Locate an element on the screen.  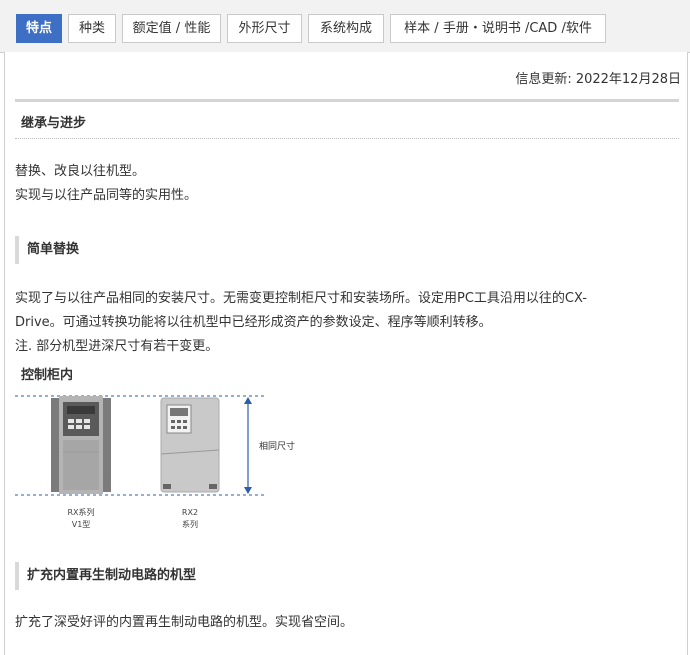
tab-catalog-manual-cad-software: 样本 / 手册・说明书 /CAD /软件 is located at coordinates (498, 28).